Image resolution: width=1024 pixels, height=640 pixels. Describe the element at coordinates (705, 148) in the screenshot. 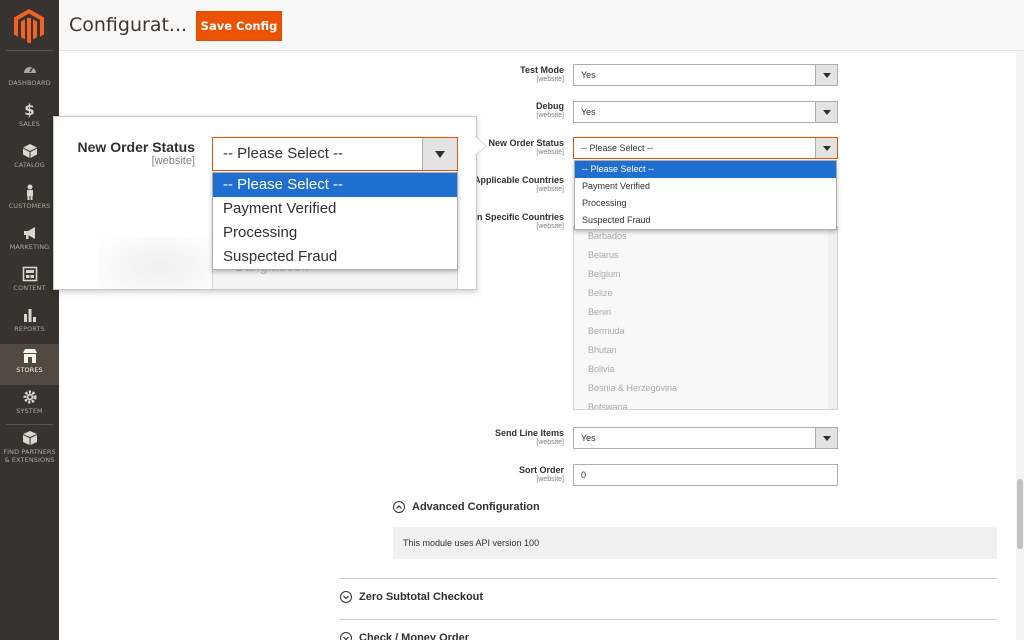

I see `new-order-status-select: -- Please Select --` at that location.